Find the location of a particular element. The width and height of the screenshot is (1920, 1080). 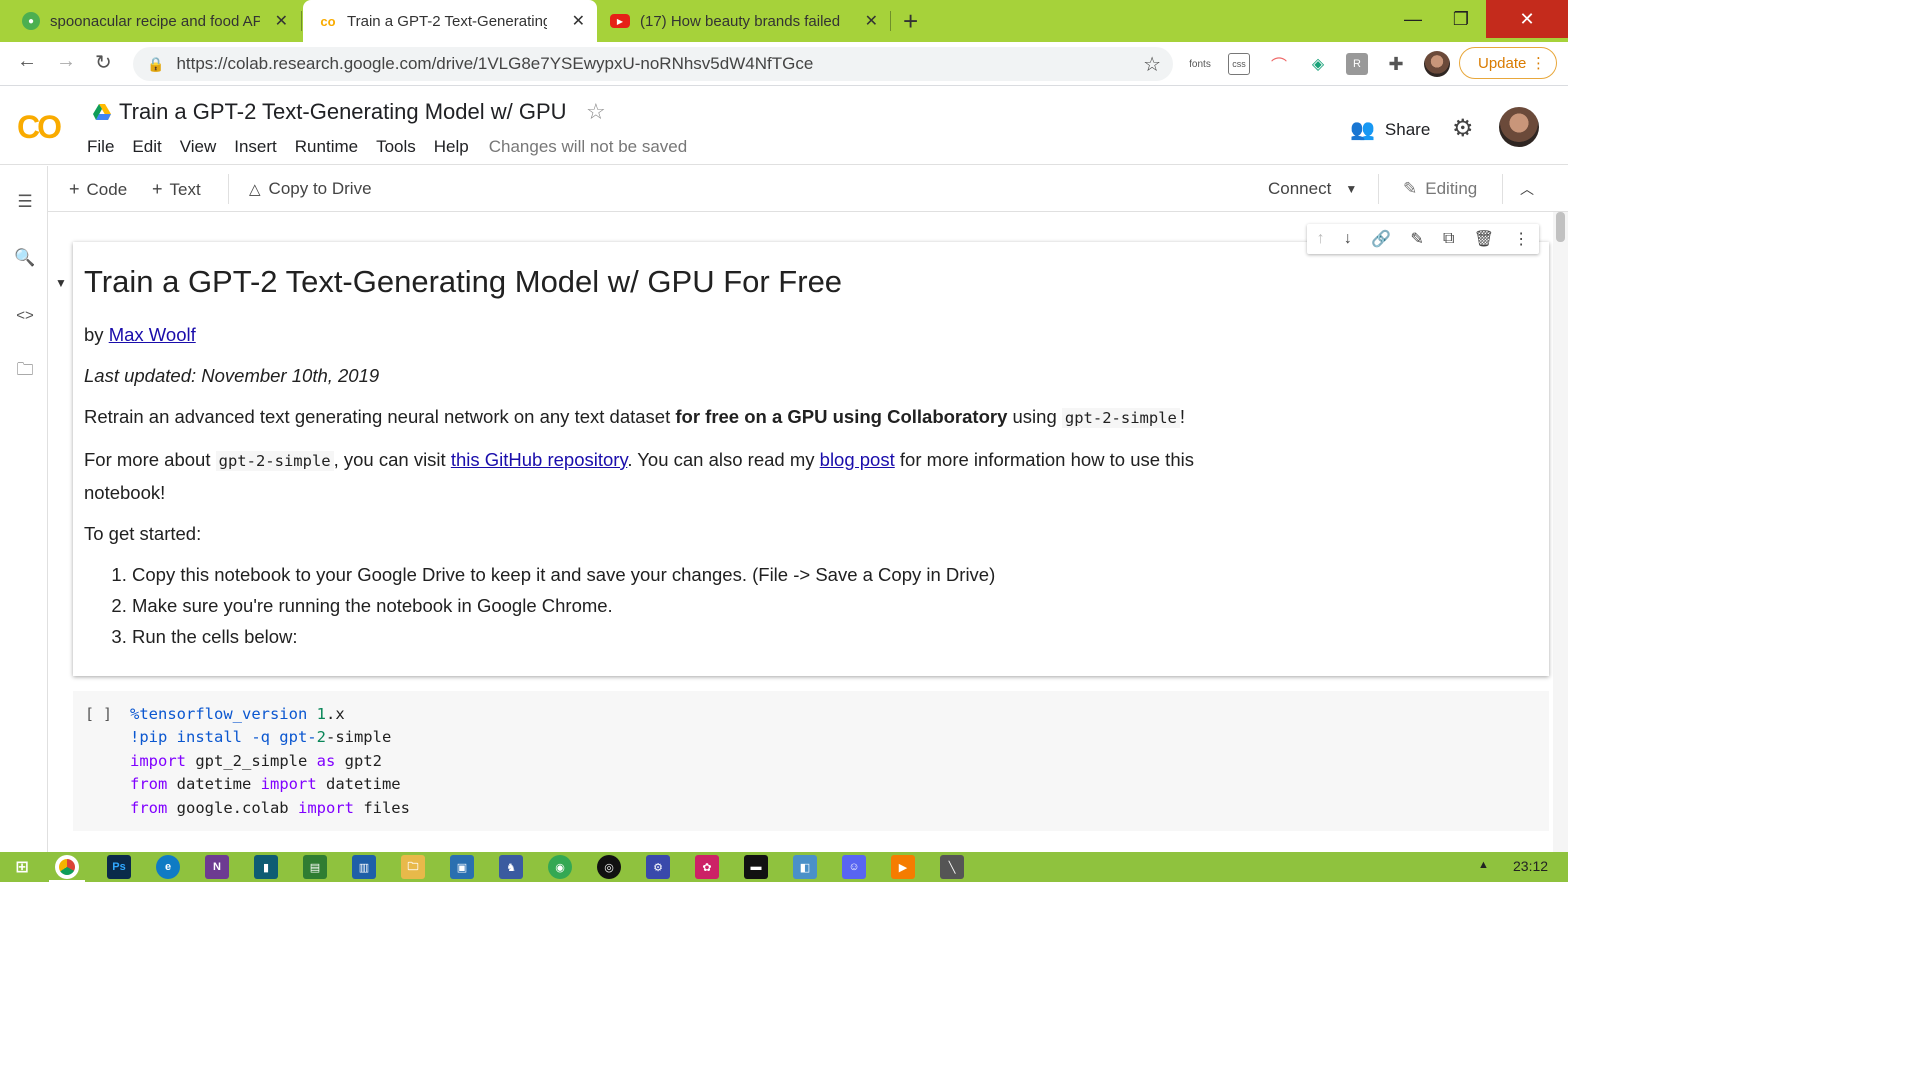

minimize-button: — is located at coordinates (1413, 19).